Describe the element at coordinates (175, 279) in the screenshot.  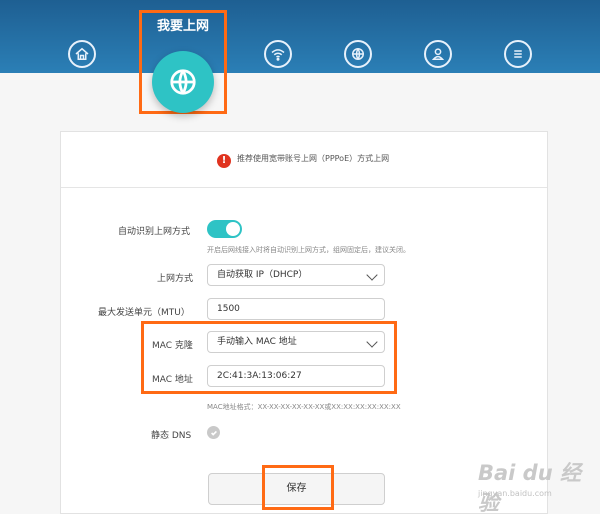
I see `method-label: 上网方式` at that location.